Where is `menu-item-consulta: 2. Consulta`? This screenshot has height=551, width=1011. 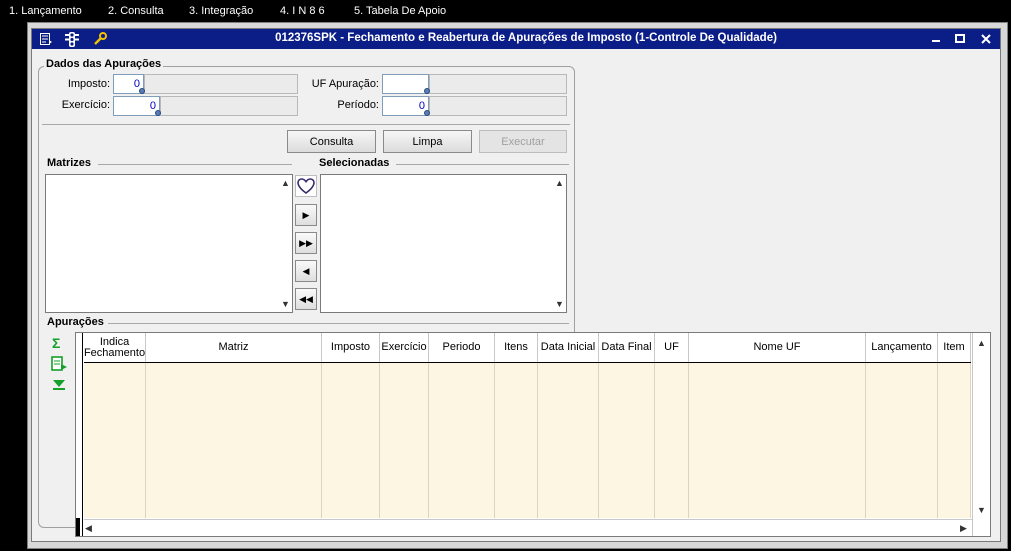 menu-item-consulta: 2. Consulta is located at coordinates (136, 11).